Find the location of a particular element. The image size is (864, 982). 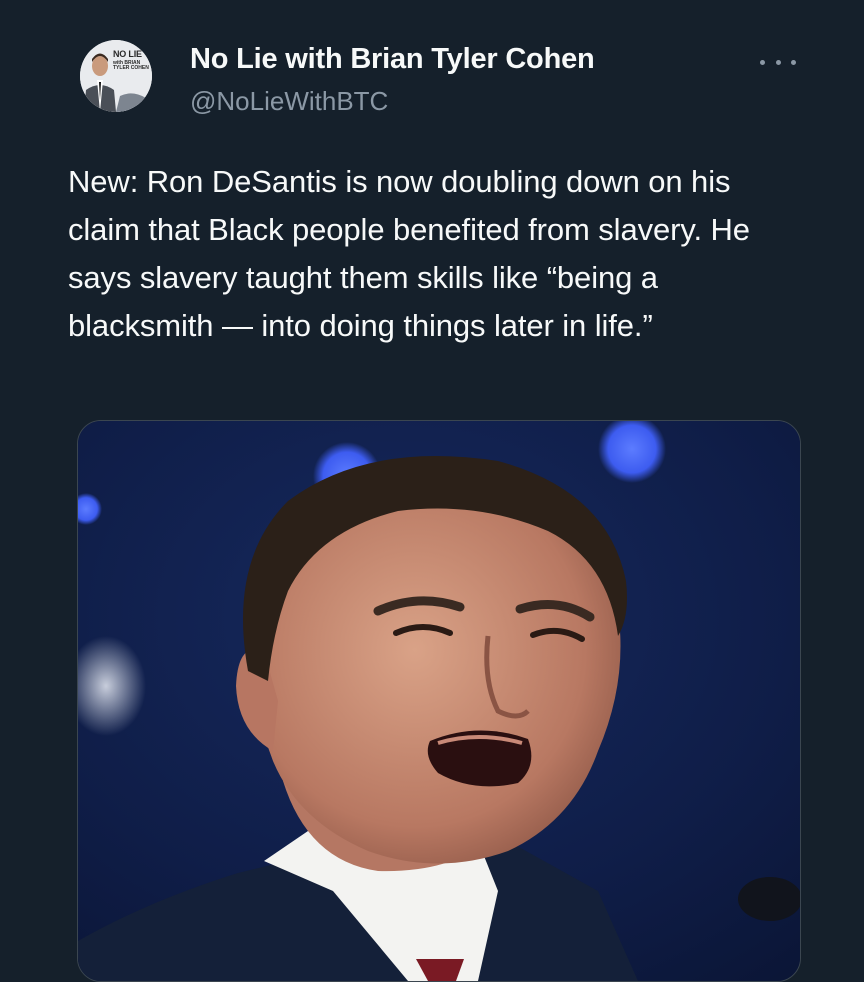

avatar-logo-subtitle: with BRIAN TYLER COHEN is located at coordinates (131, 66).